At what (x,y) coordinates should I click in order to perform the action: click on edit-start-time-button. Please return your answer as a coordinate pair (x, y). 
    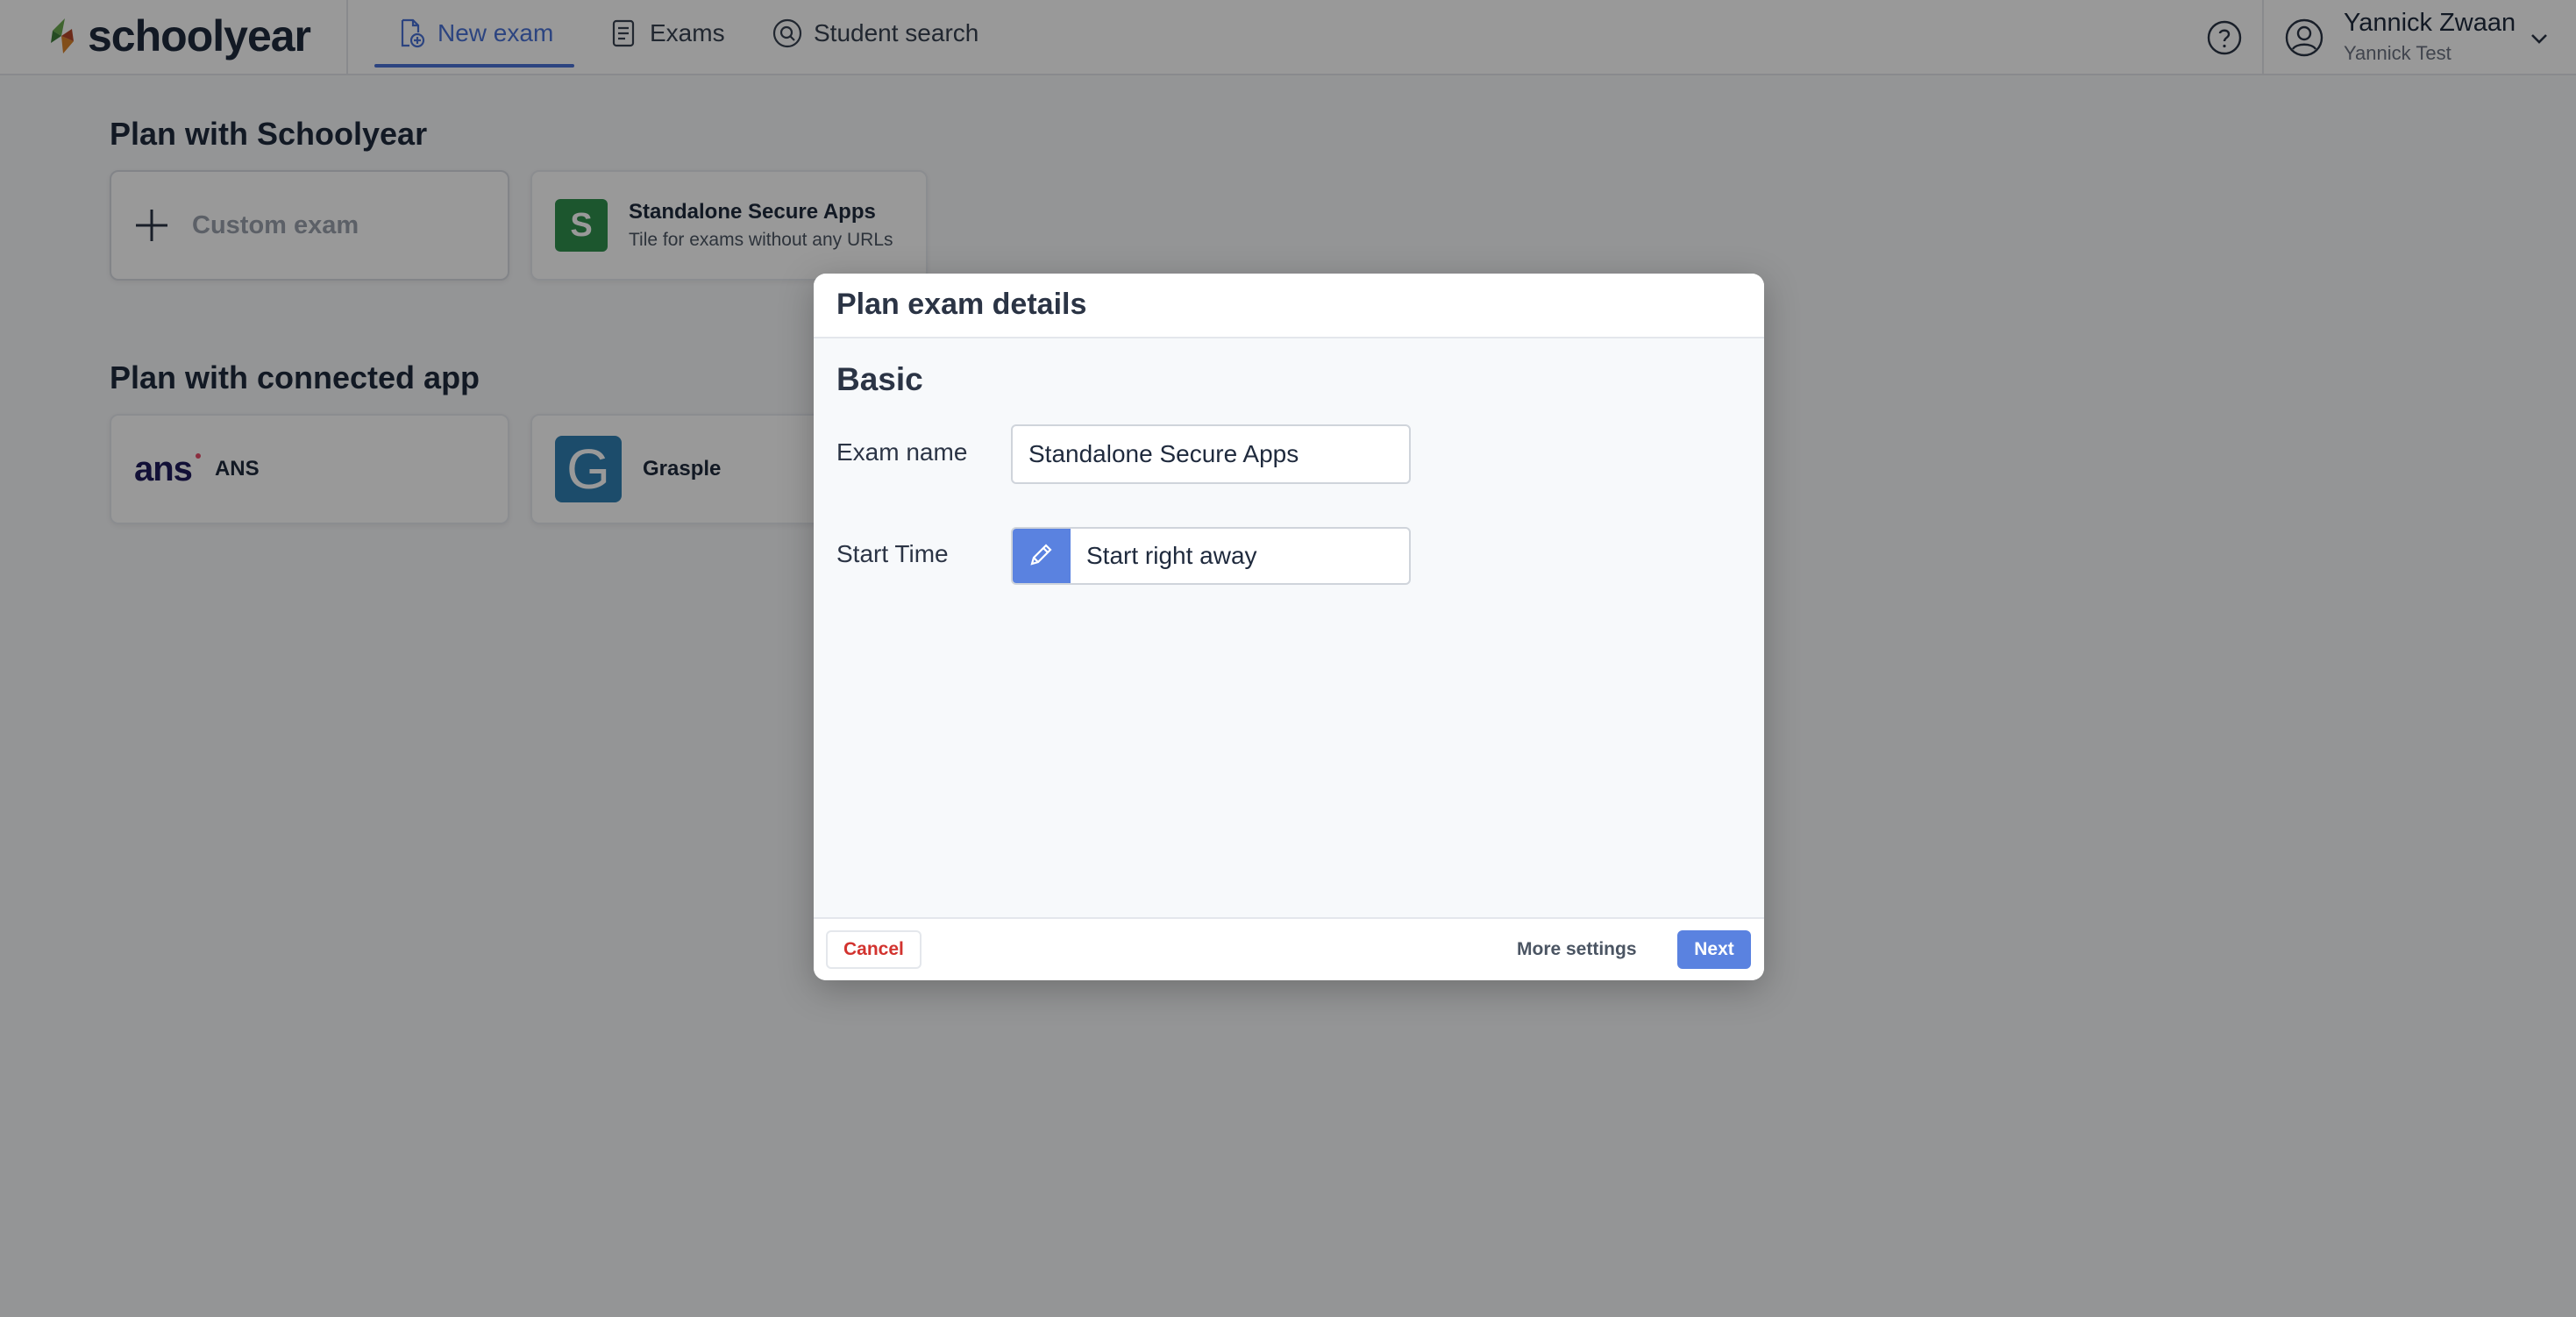
    Looking at the image, I should click on (1042, 556).